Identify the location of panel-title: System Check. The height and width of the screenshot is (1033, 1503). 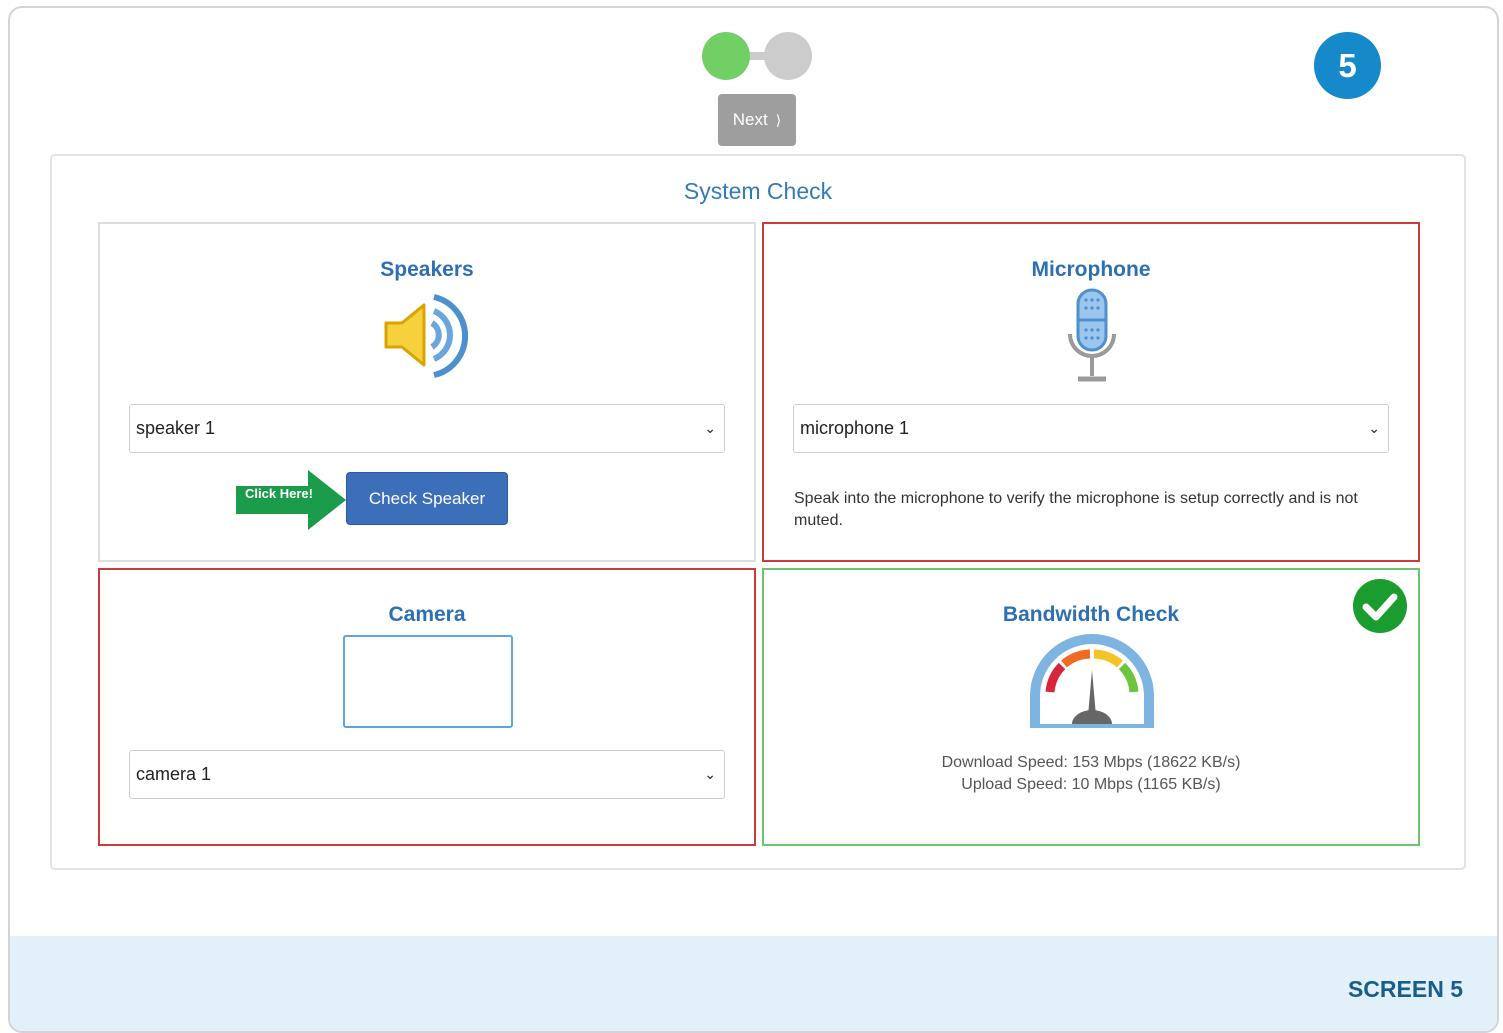
(758, 191).